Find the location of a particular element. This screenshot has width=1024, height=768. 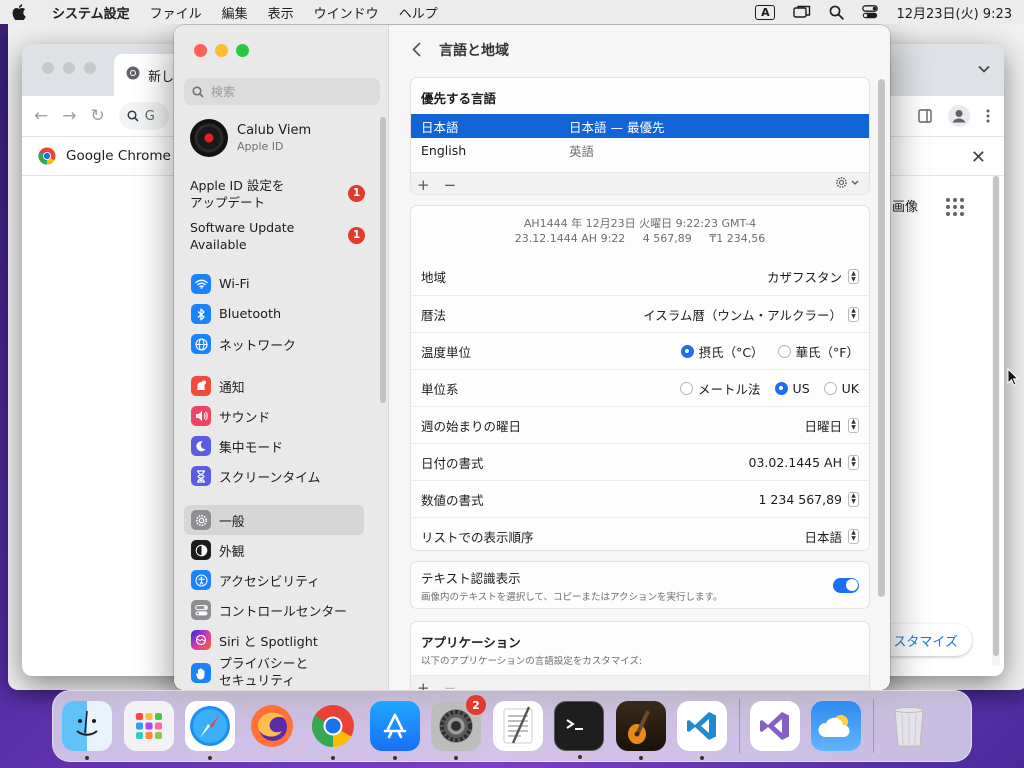

weather-icon is located at coordinates (836, 726).